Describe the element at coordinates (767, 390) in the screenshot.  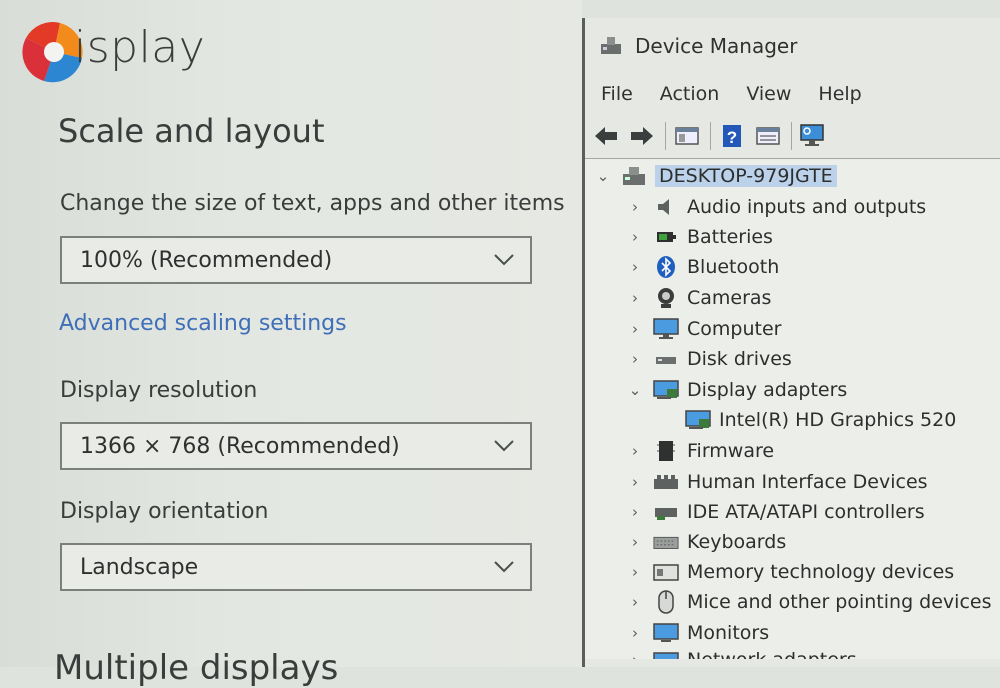
I see `node-label: Display adapters` at that location.